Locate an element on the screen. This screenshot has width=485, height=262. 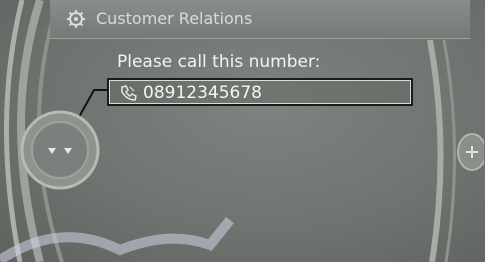
phone-number: 08912345678 is located at coordinates (202, 93).